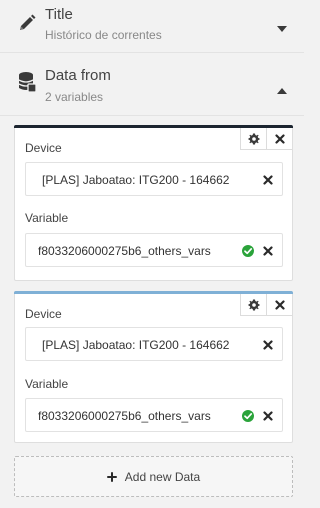 The image size is (320, 508). What do you see at coordinates (78, 75) in the screenshot?
I see `data-from-label: Data from` at bounding box center [78, 75].